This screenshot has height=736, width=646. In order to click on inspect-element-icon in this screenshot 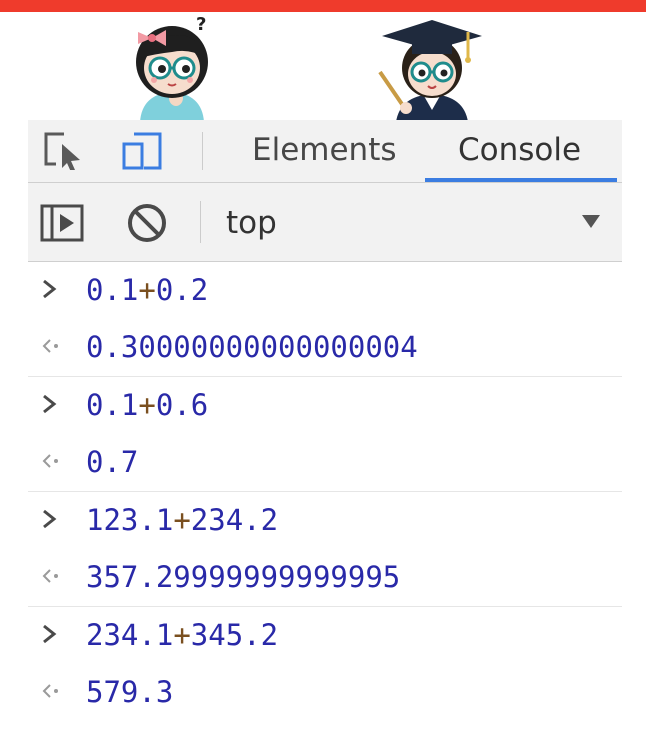, I will do `click(64, 150)`.